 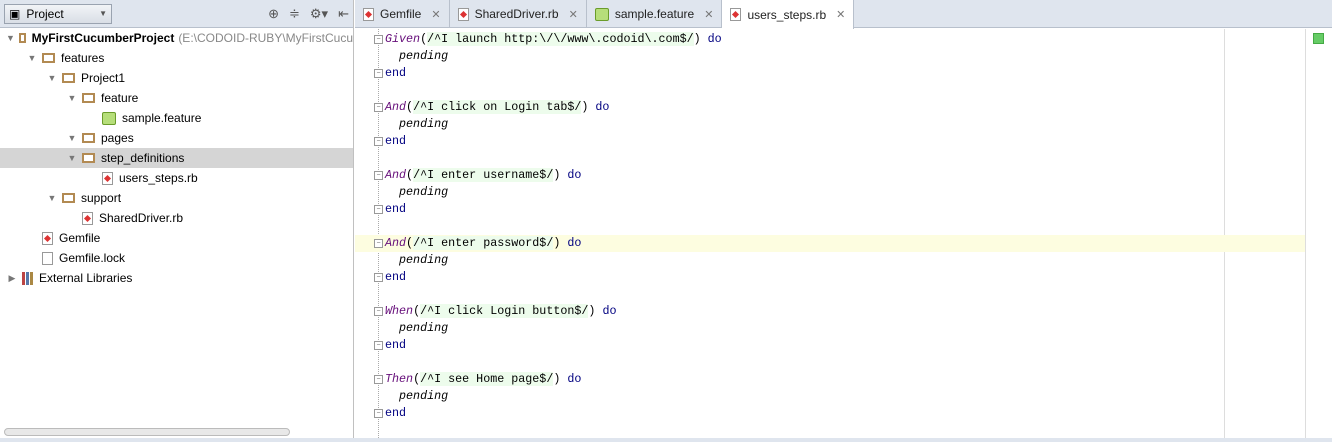 What do you see at coordinates (343, 14) in the screenshot?
I see `hide-panel-icon: ⇤` at bounding box center [343, 14].